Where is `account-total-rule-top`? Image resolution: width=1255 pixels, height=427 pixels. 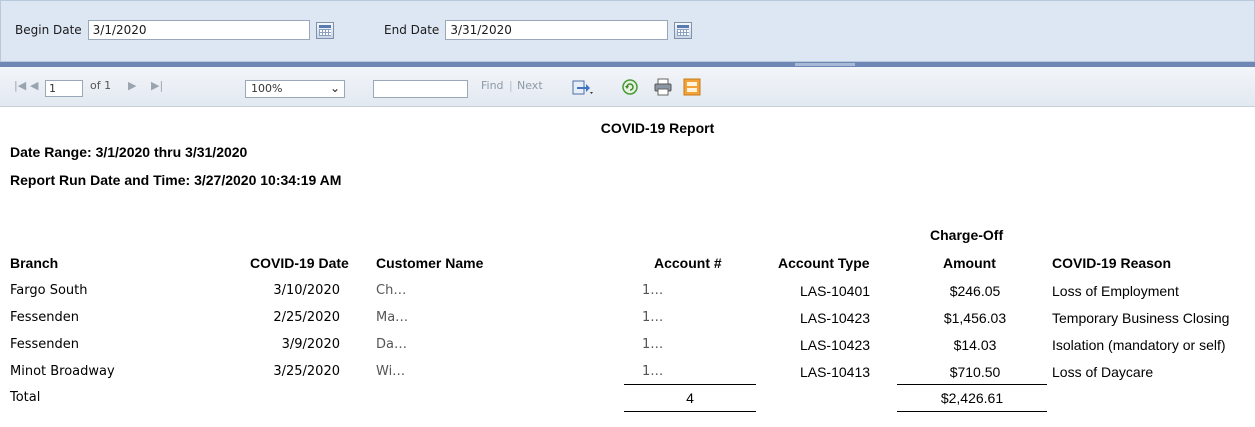 account-total-rule-top is located at coordinates (690, 384).